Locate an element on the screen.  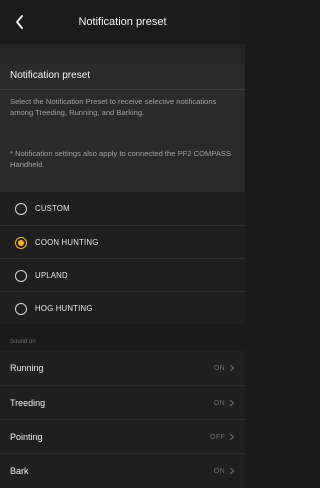
setting-row-bark: Bark ON is located at coordinates (122, 470).